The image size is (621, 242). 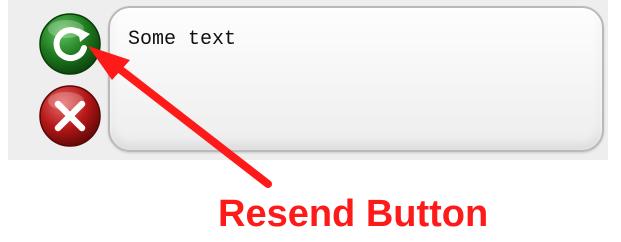 I want to click on resend-button, so click(x=70, y=44).